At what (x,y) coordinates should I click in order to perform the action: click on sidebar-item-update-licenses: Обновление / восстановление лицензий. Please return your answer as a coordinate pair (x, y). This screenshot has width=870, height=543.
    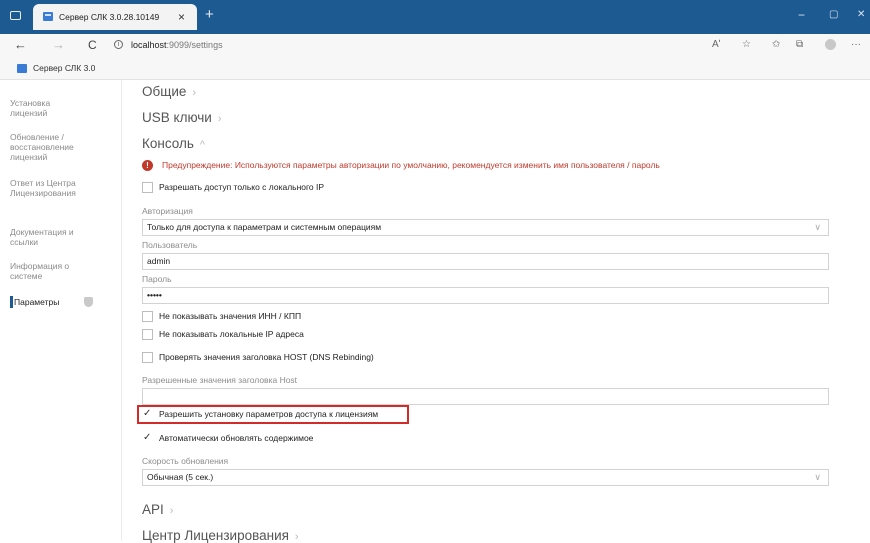
    Looking at the image, I should click on (60, 147).